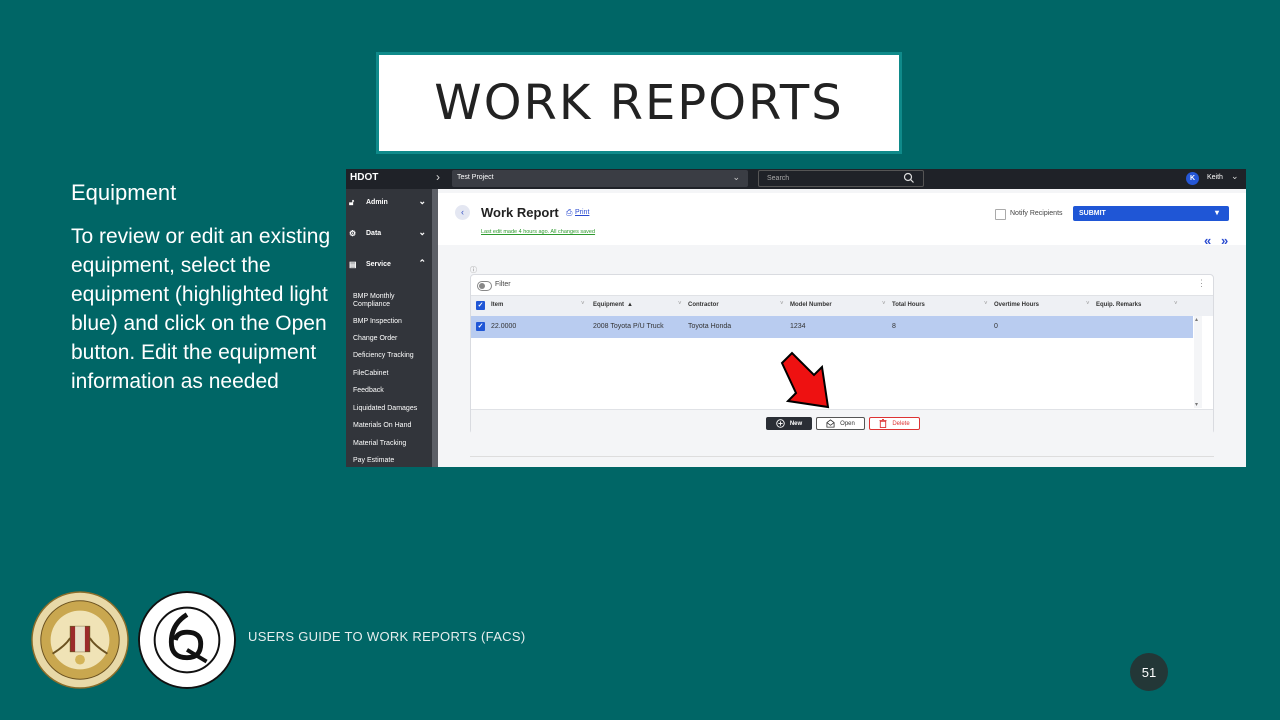  What do you see at coordinates (842, 456) in the screenshot?
I see `divider` at bounding box center [842, 456].